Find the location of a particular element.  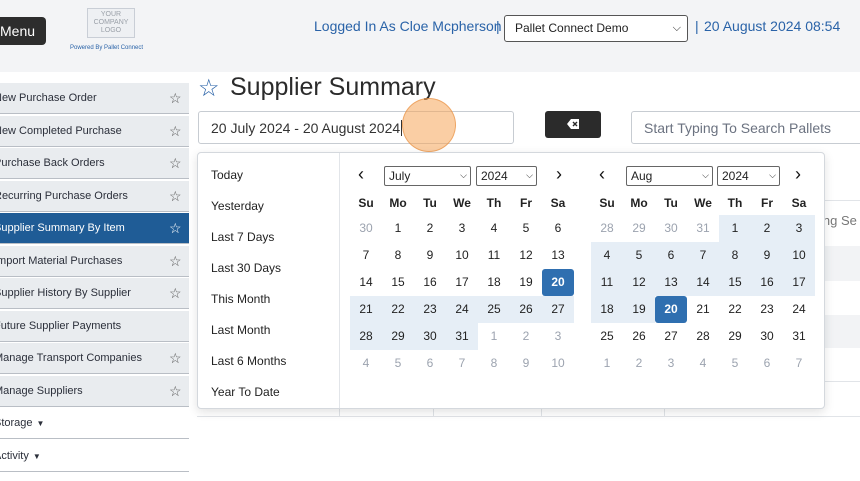

sidebar-item: Manage Transport Companies ☆ is located at coordinates (94, 358).